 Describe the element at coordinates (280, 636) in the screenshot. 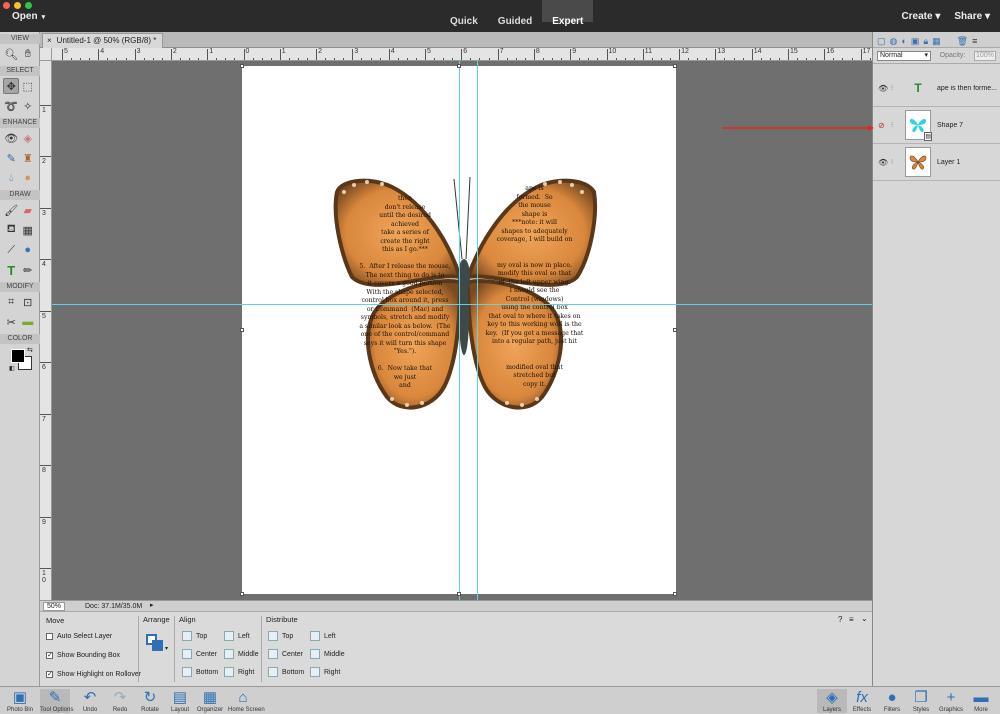

I see `distribute-top-button: Top` at that location.